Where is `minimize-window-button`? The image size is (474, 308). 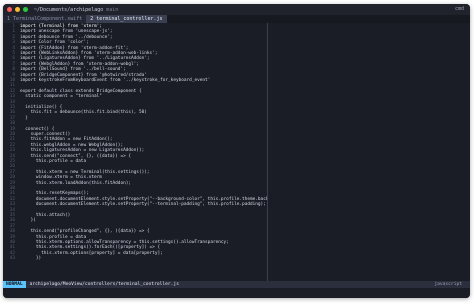 minimize-window-button is located at coordinates (17, 9).